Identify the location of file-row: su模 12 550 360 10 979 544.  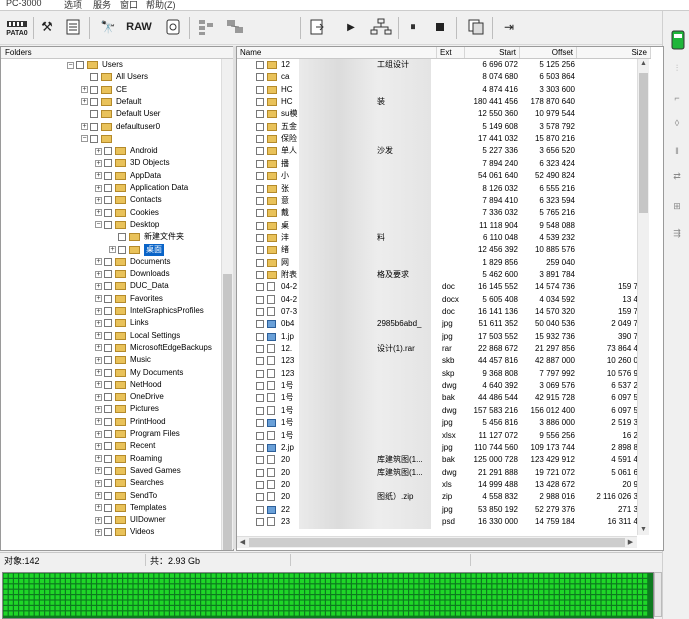
(437, 114).